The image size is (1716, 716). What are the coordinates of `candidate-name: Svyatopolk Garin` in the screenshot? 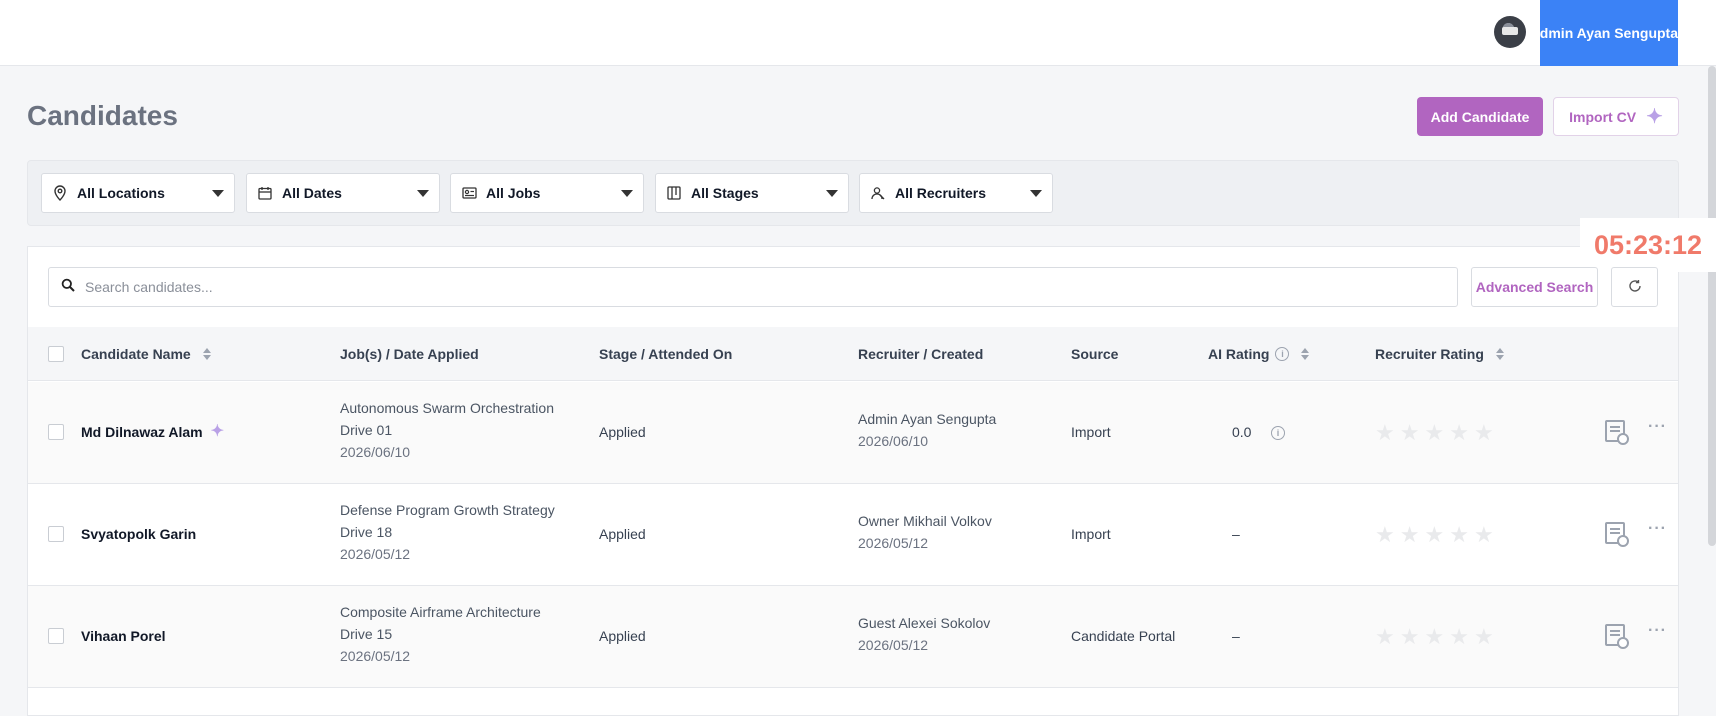 It's located at (138, 534).